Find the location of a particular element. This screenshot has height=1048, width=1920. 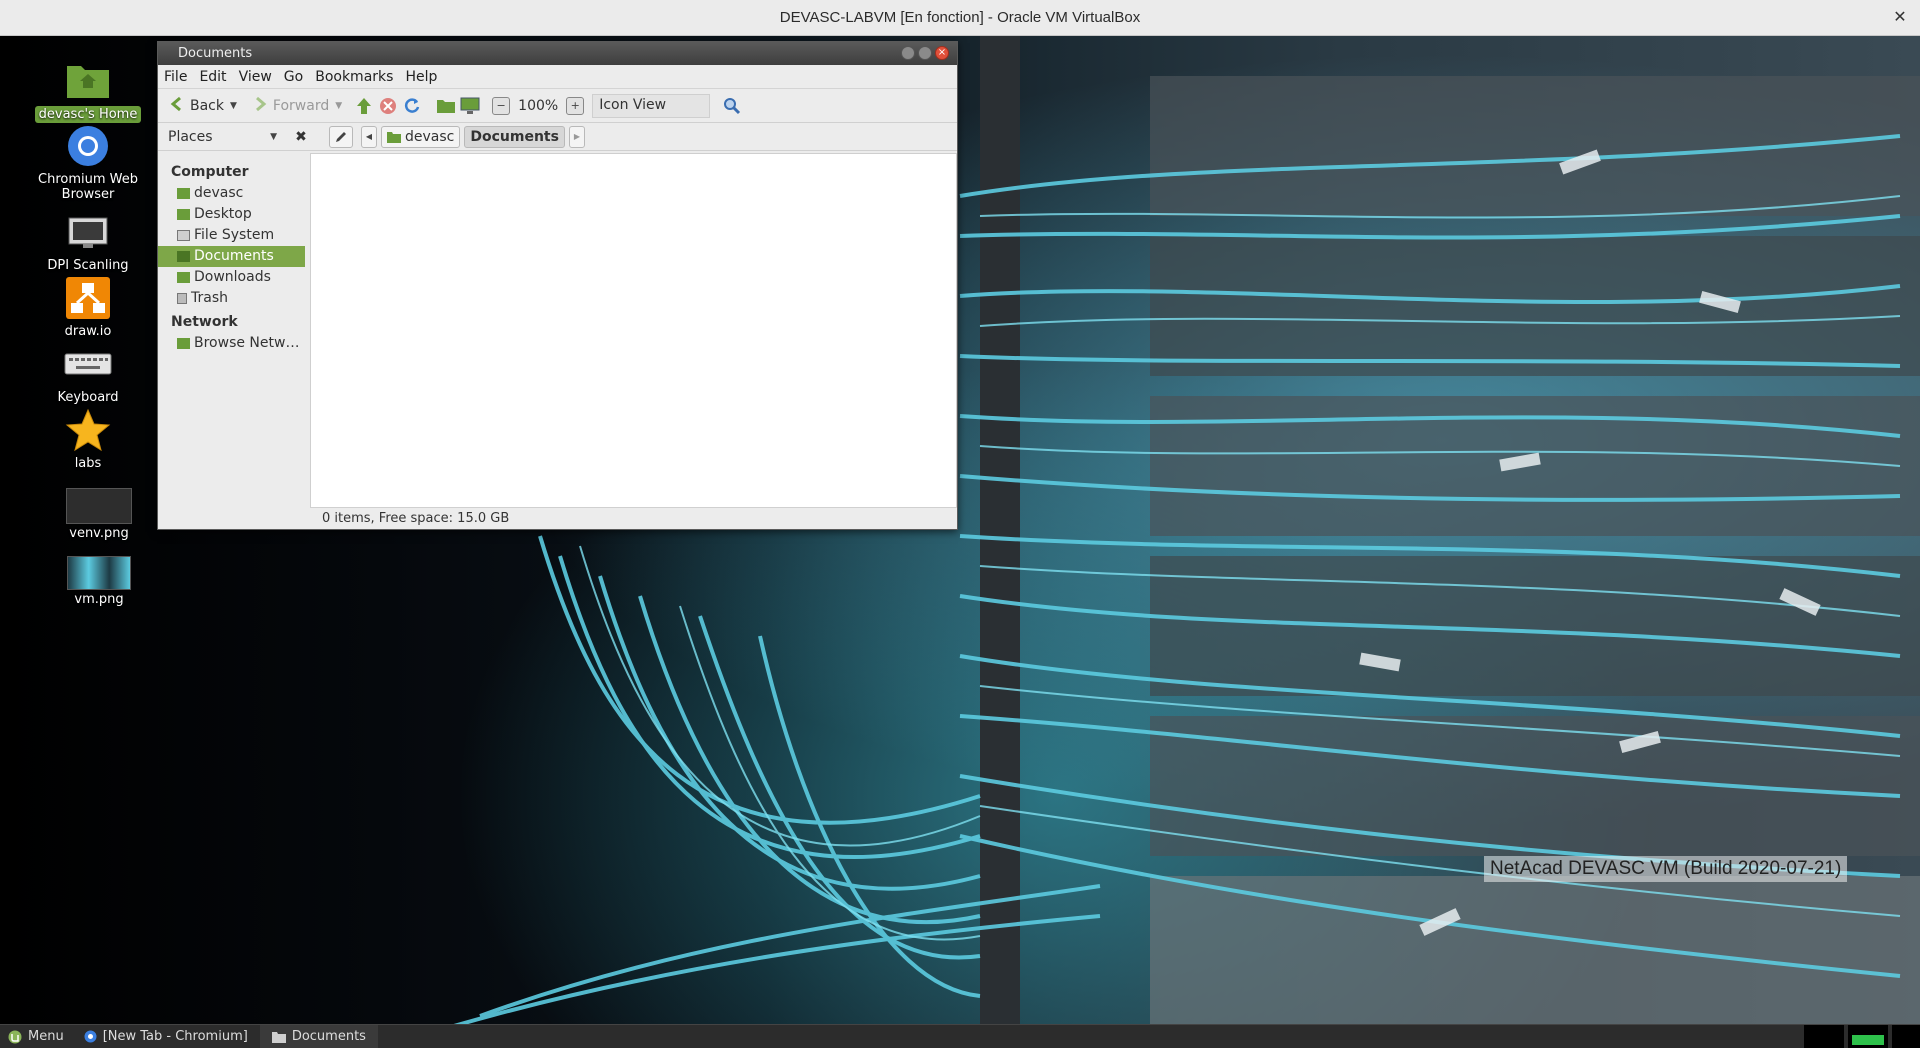

sidebar-item-documents: Documents is located at coordinates (231, 256).